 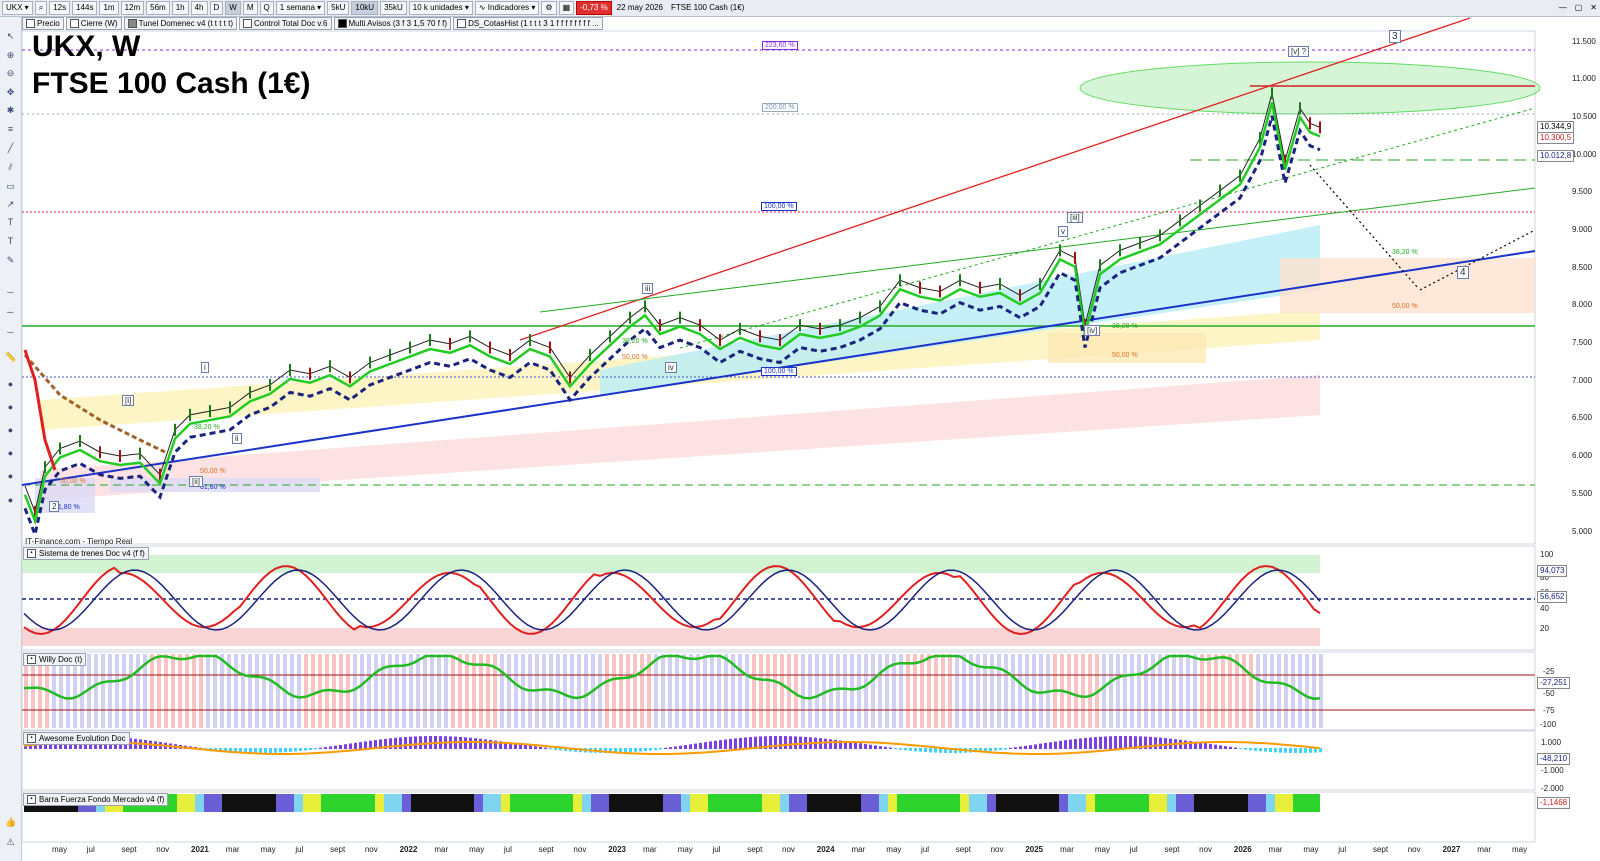 I want to click on price-tick: 6.000, so click(x=1582, y=455).